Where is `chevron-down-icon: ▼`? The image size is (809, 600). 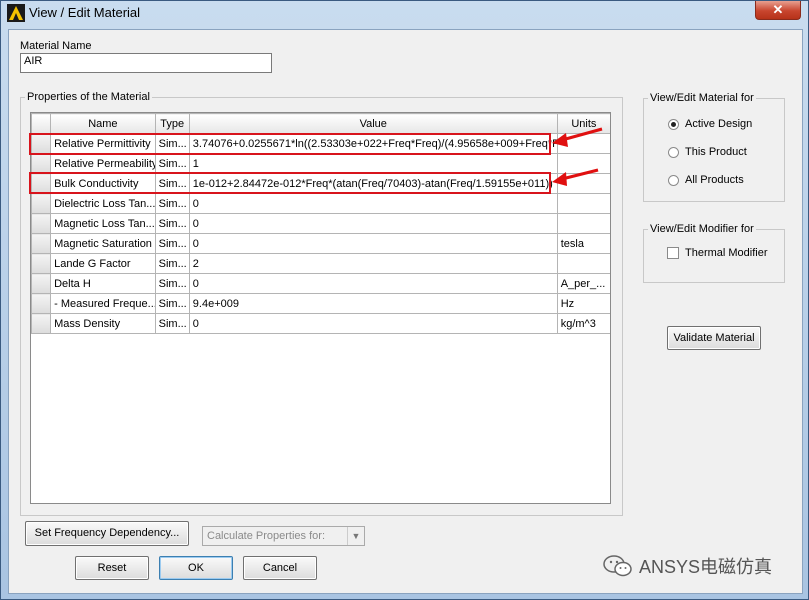 chevron-down-icon: ▼ is located at coordinates (355, 536).